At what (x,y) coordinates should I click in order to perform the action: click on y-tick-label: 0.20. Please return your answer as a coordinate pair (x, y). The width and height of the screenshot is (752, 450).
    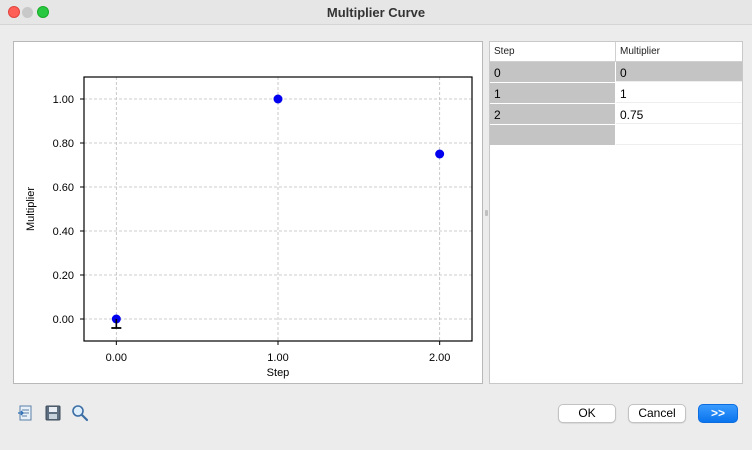
    Looking at the image, I should click on (63, 276).